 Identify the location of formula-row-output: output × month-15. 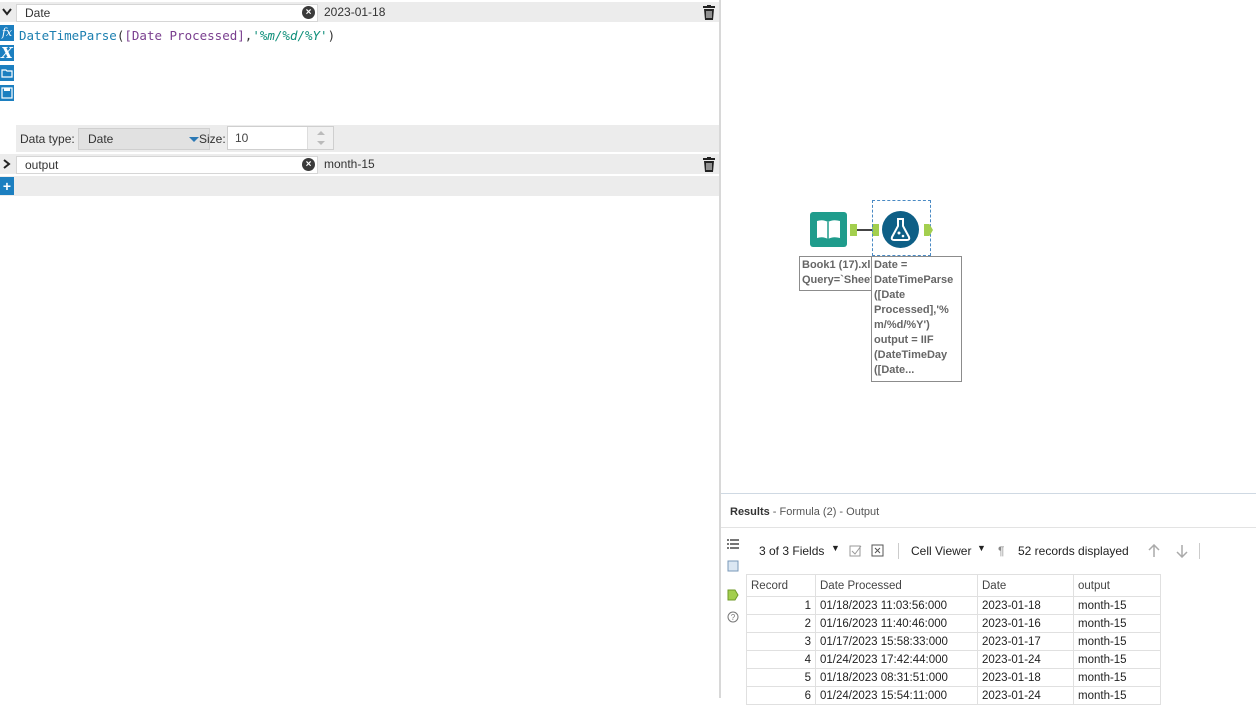
(359, 164).